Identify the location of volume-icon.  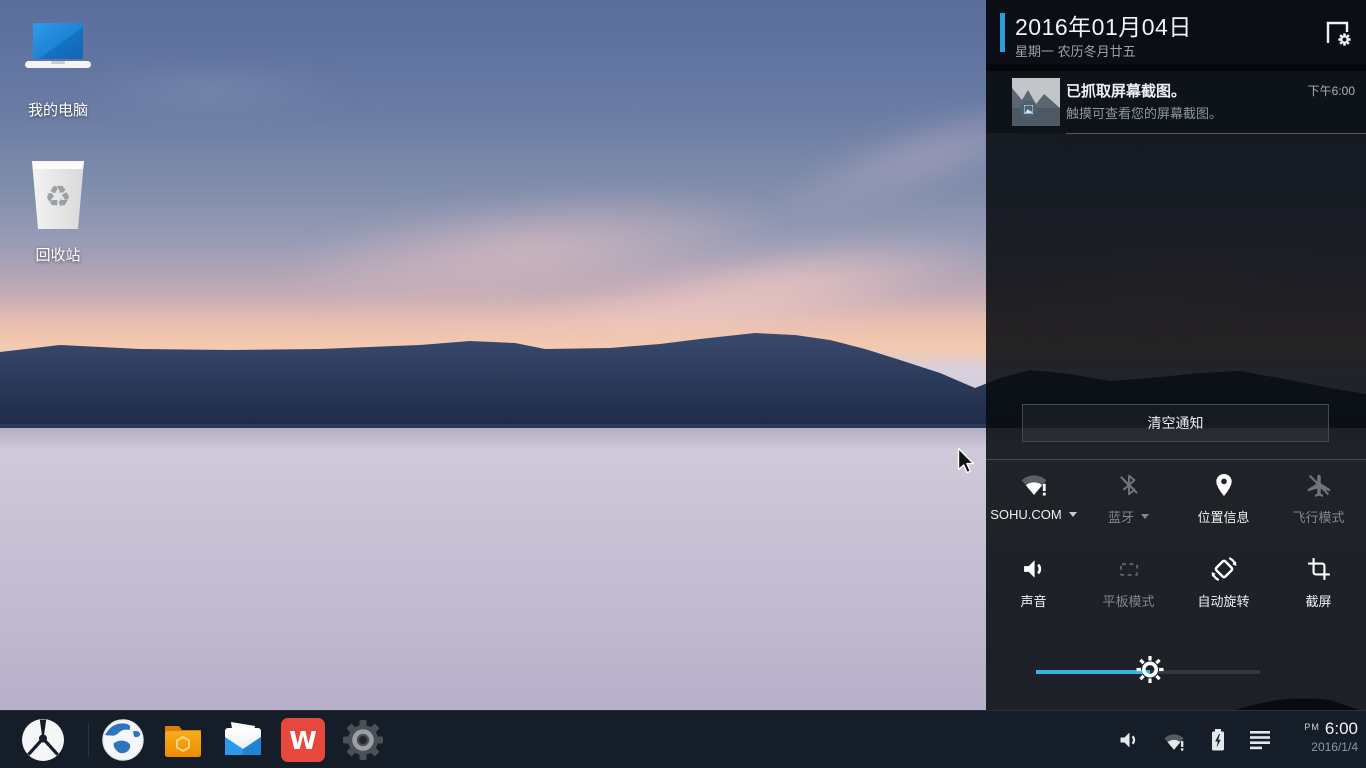
(1034, 569).